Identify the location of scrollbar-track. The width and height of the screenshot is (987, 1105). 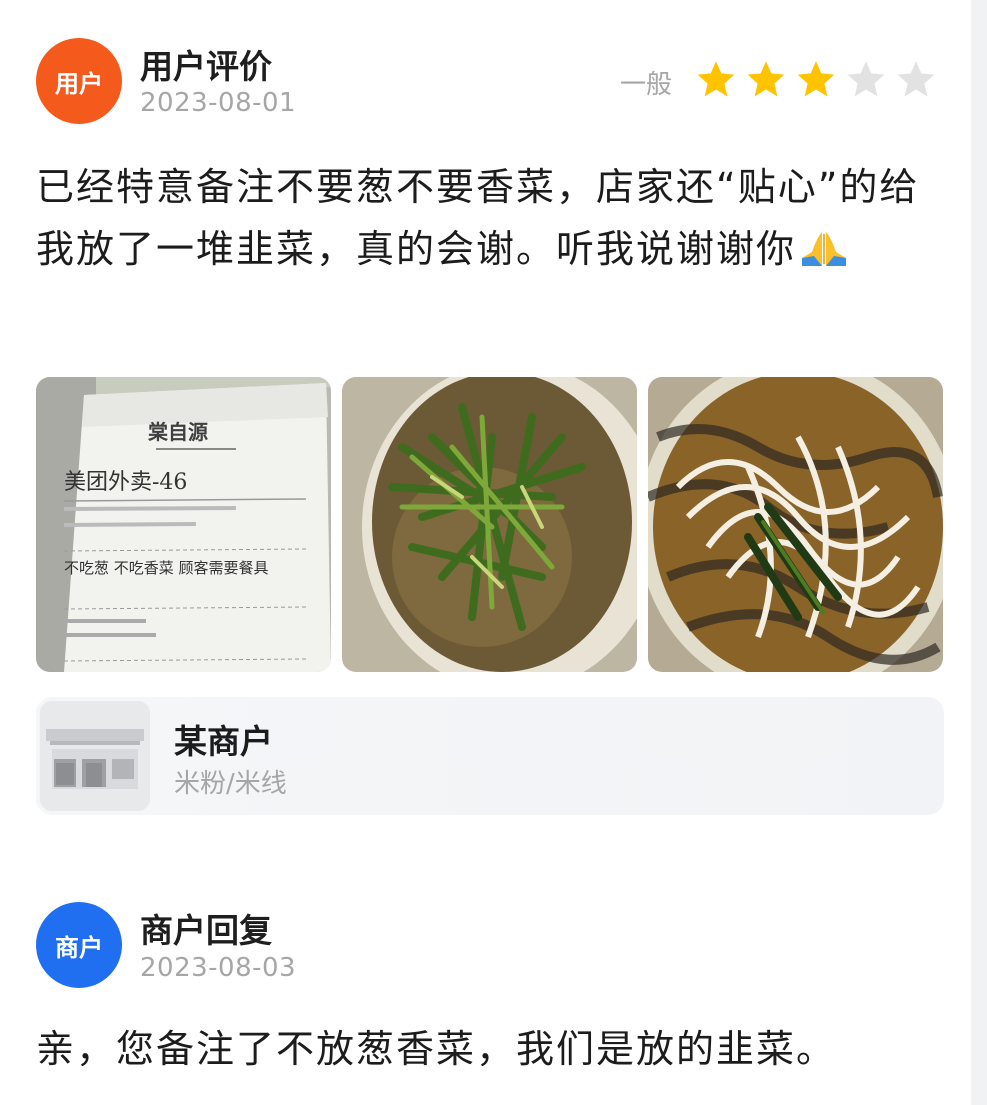
(979, 552).